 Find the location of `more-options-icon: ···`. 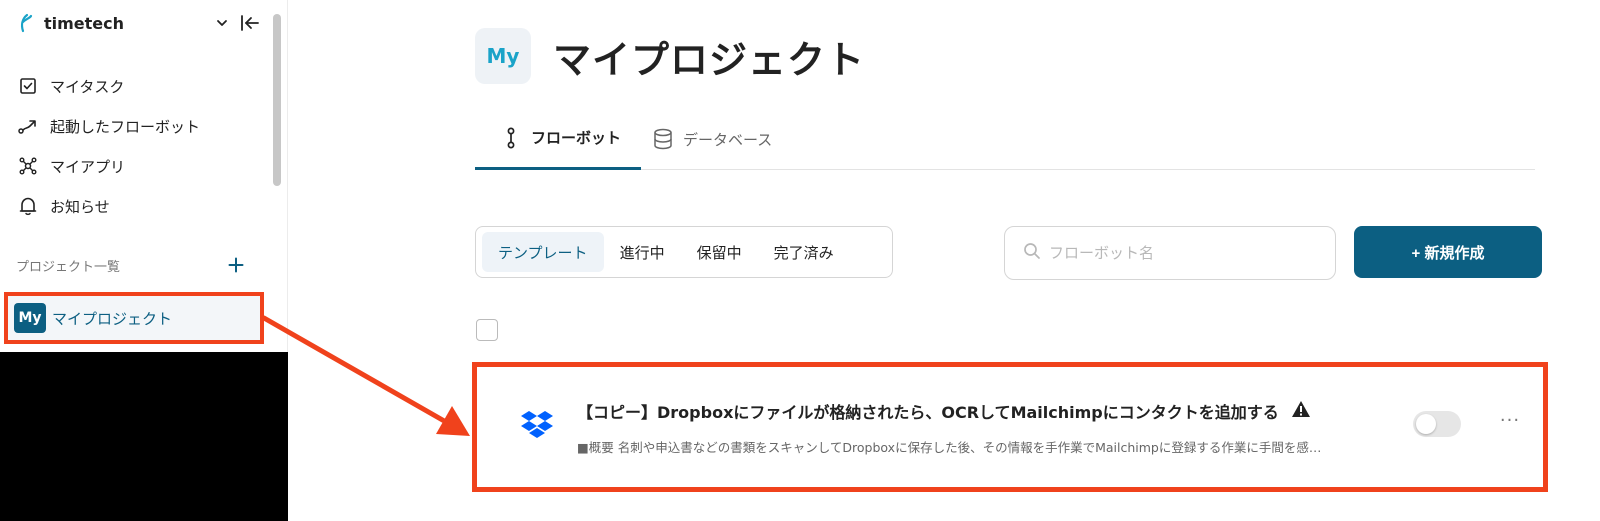

more-options-icon: ··· is located at coordinates (1510, 420).